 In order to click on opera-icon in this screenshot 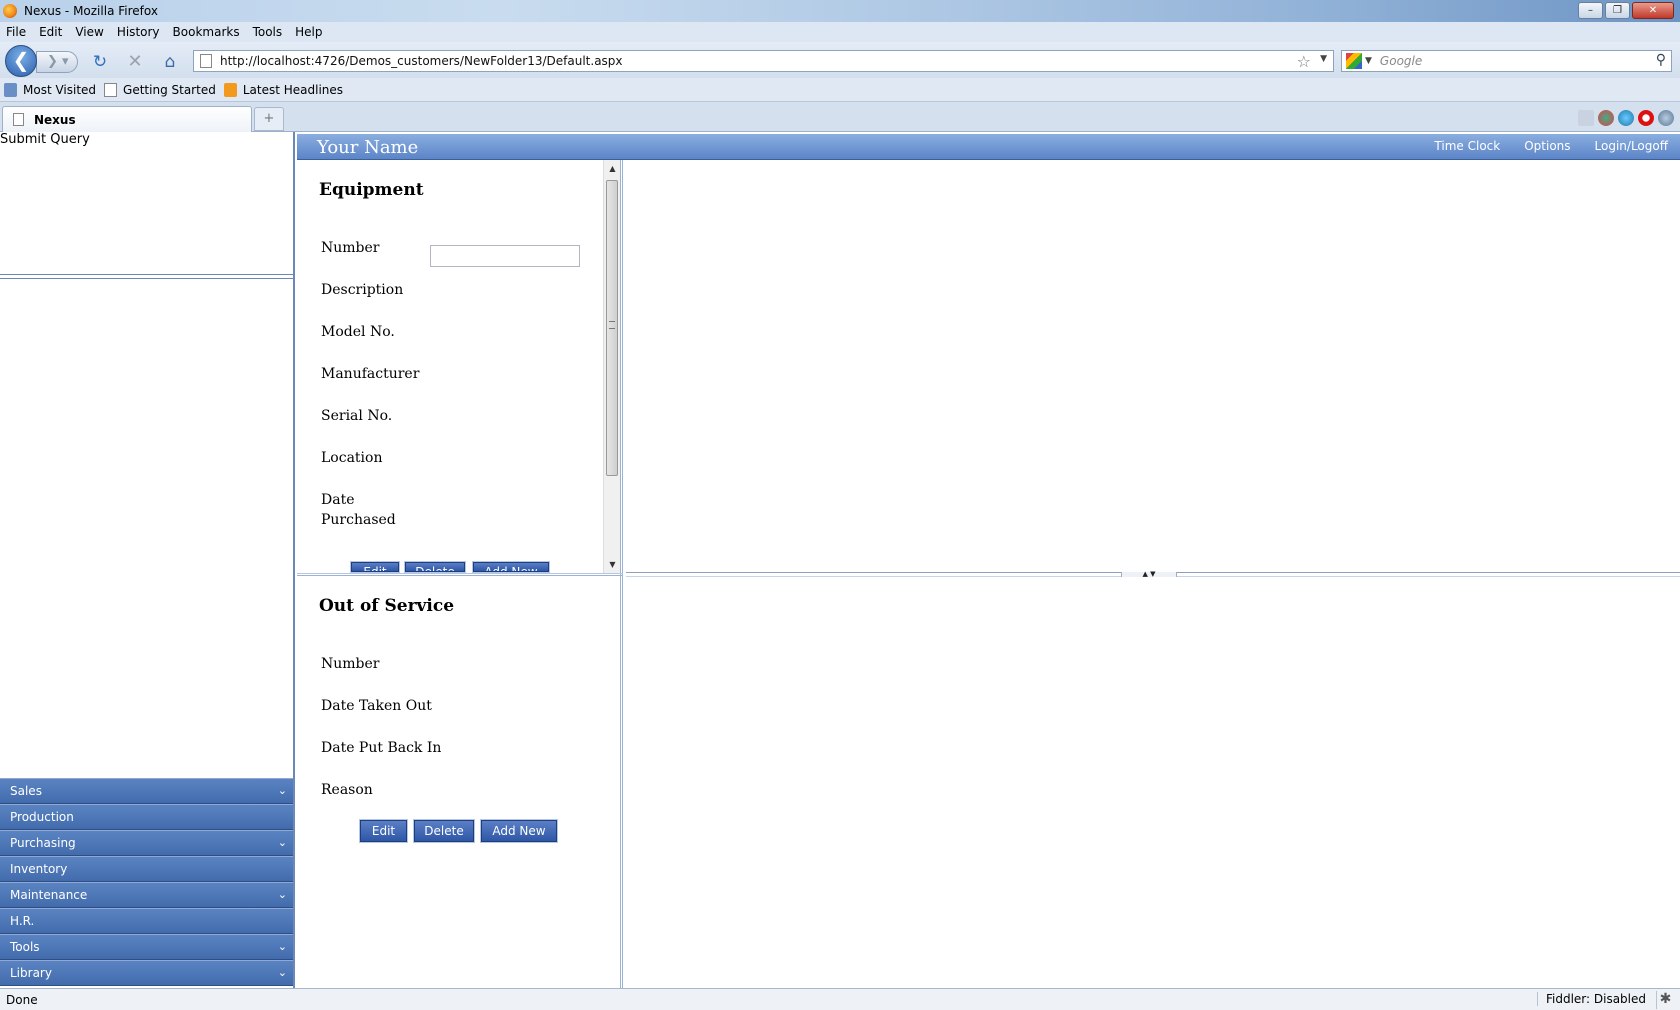, I will do `click(1646, 118)`.